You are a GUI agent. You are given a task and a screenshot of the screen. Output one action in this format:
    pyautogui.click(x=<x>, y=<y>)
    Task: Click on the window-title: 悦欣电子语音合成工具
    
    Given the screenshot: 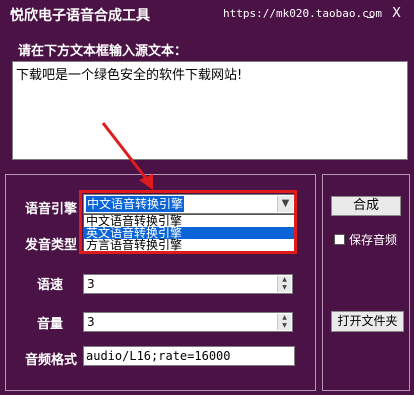 What is the action you would take?
    pyautogui.click(x=80, y=16)
    